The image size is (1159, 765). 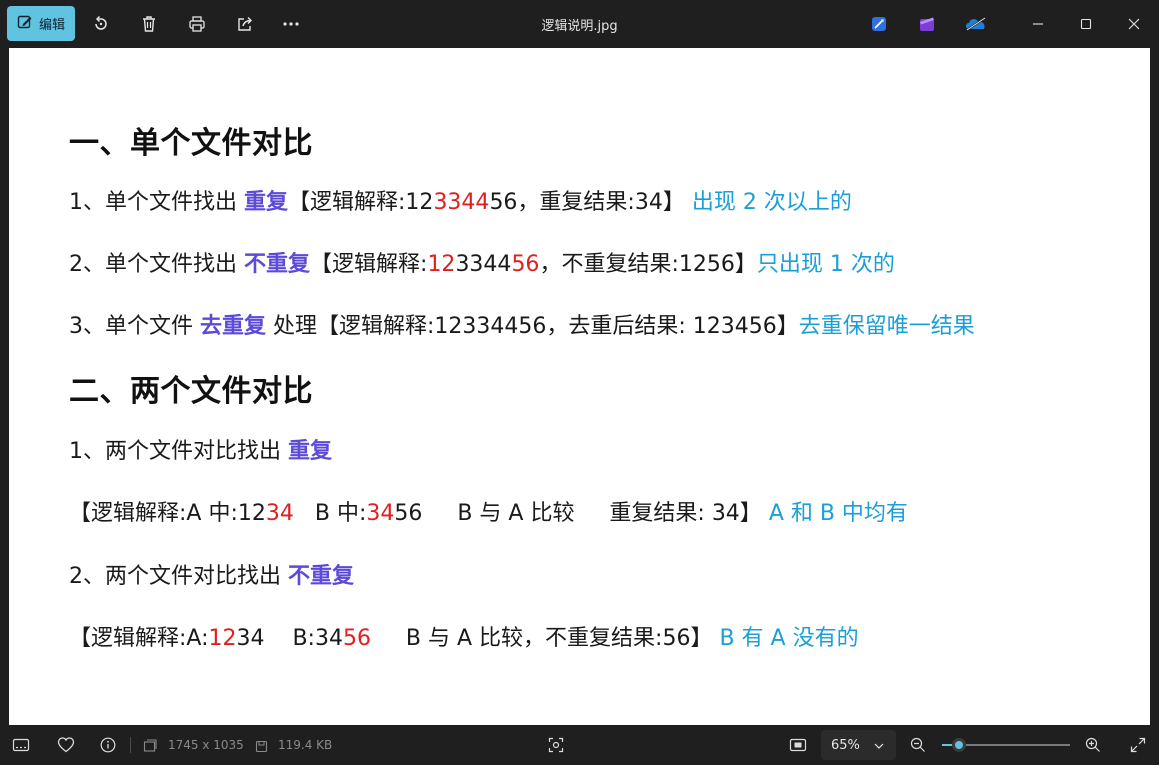 What do you see at coordinates (1086, 24) in the screenshot?
I see `maximize-icon` at bounding box center [1086, 24].